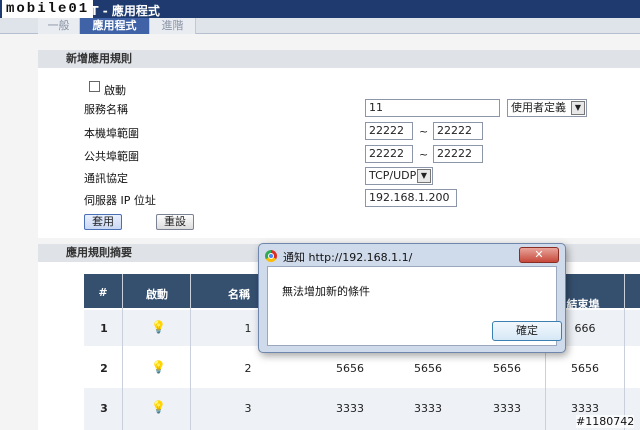 Image resolution: width=640 pixels, height=430 pixels. I want to click on header-name: 名稱, so click(239, 294).